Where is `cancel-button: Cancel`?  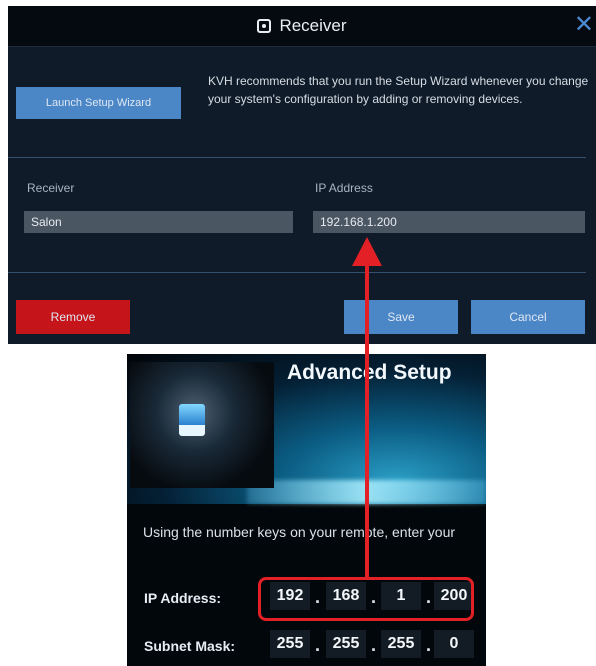 cancel-button: Cancel is located at coordinates (528, 317).